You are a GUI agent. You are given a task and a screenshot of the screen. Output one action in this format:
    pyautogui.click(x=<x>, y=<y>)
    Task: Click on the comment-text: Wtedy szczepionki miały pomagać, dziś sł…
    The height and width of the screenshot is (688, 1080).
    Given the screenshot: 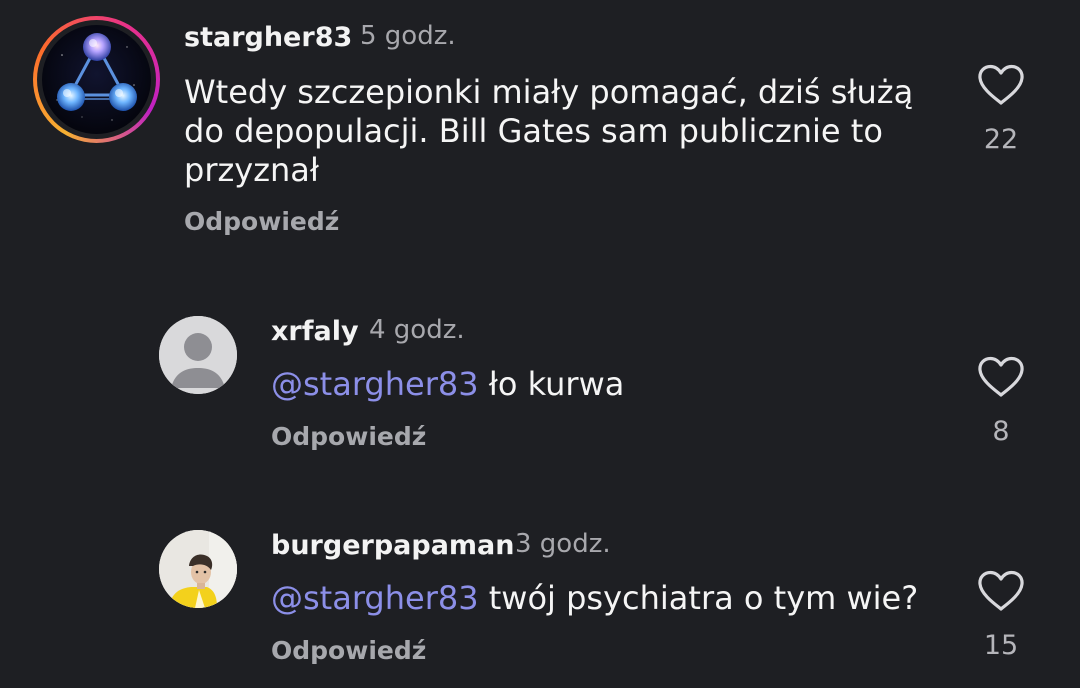 What is the action you would take?
    pyautogui.click(x=549, y=131)
    